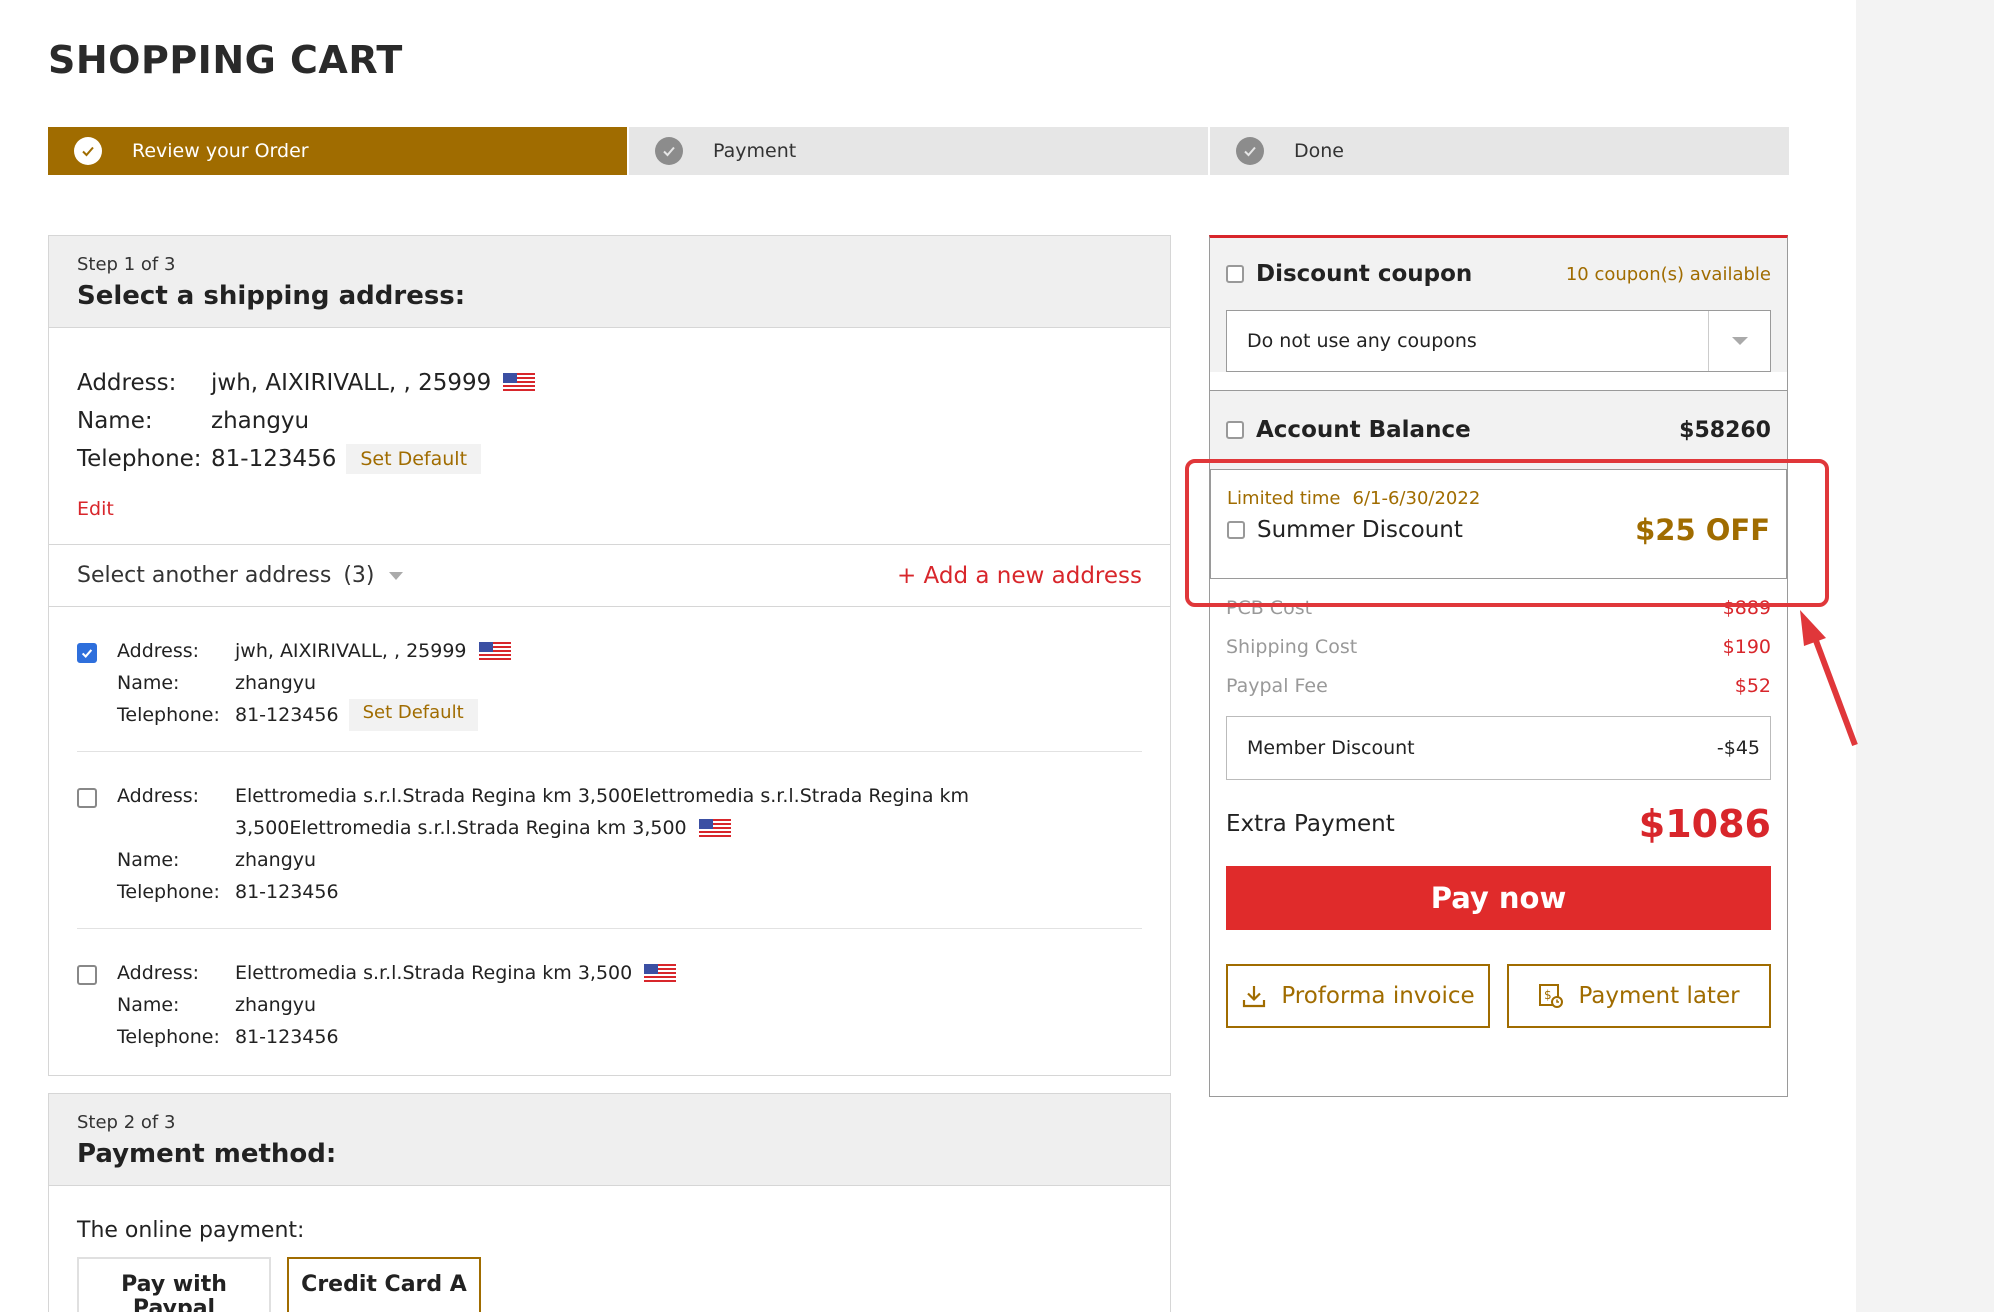 This screenshot has height=1312, width=1994. Describe the element at coordinates (174, 1284) in the screenshot. I see `pay-with-paypal-option: Pay with Paypal` at that location.